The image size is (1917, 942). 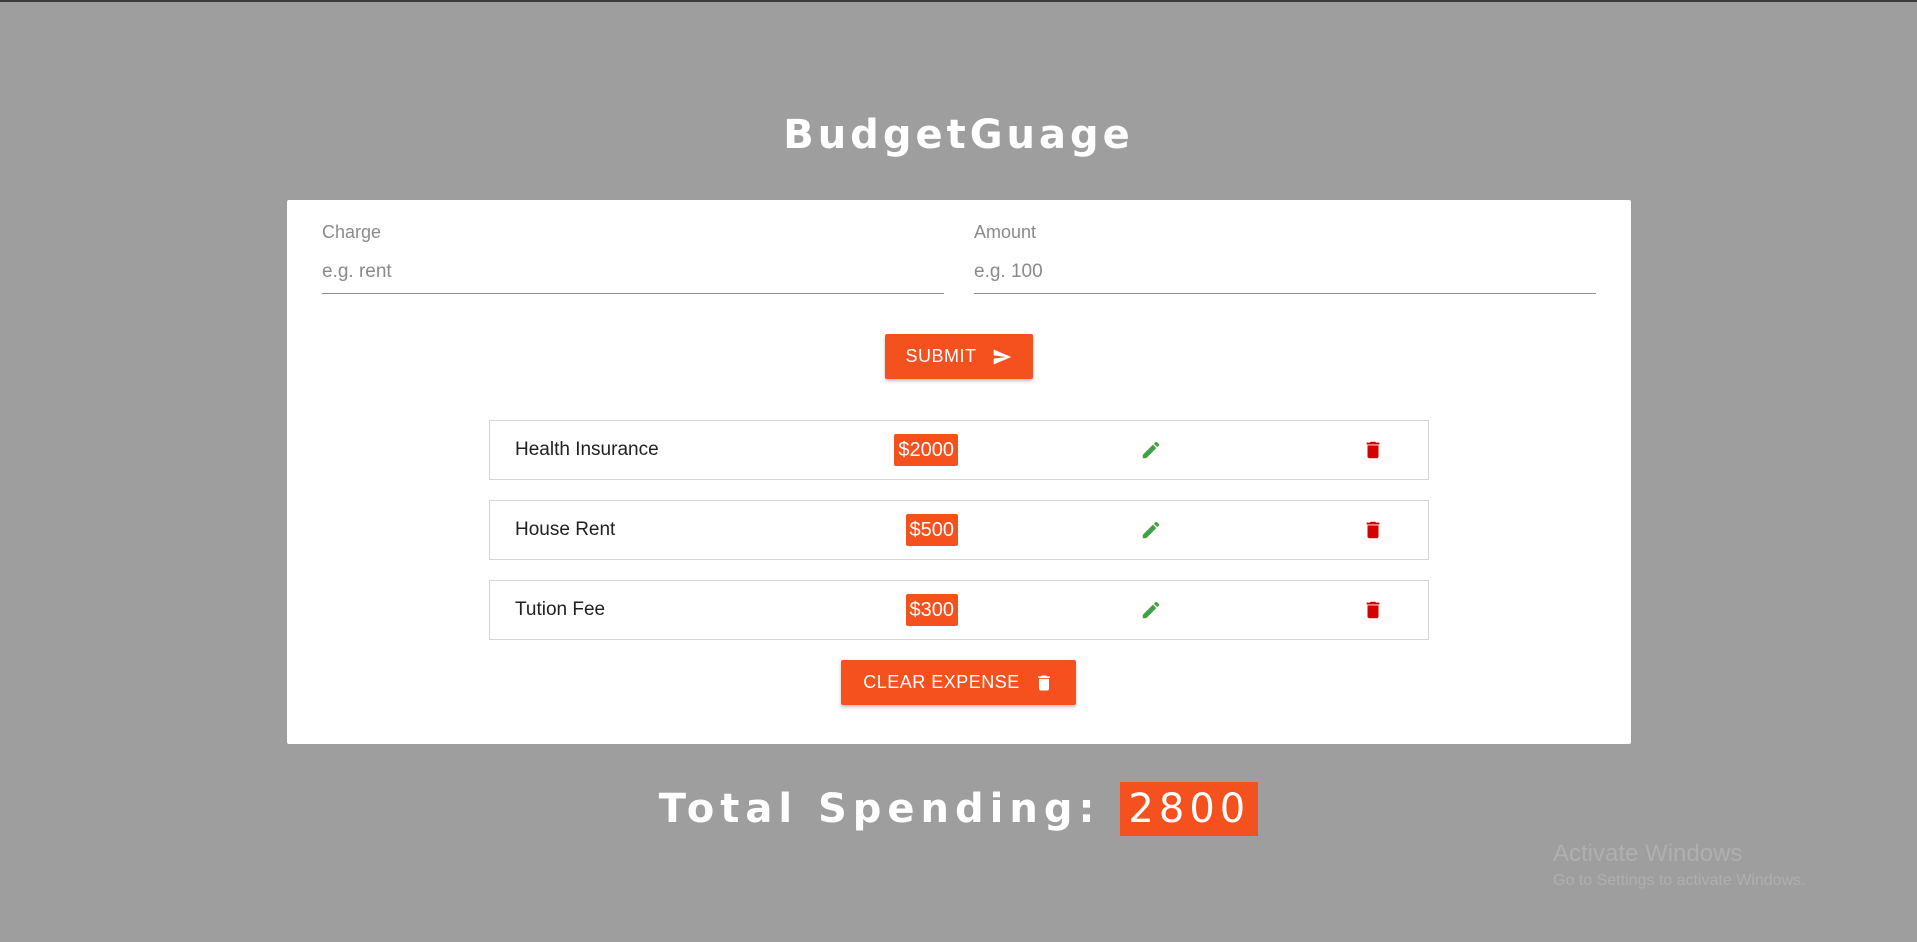 What do you see at coordinates (1285, 275) in the screenshot?
I see `amount-input` at bounding box center [1285, 275].